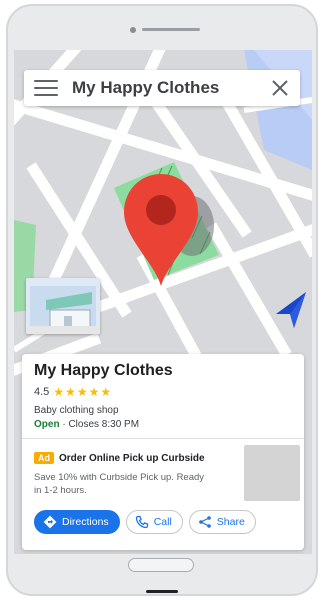 This screenshot has width=324, height=600. Describe the element at coordinates (132, 458) in the screenshot. I see `ad-title: Order Online Pick up Curbside` at that location.